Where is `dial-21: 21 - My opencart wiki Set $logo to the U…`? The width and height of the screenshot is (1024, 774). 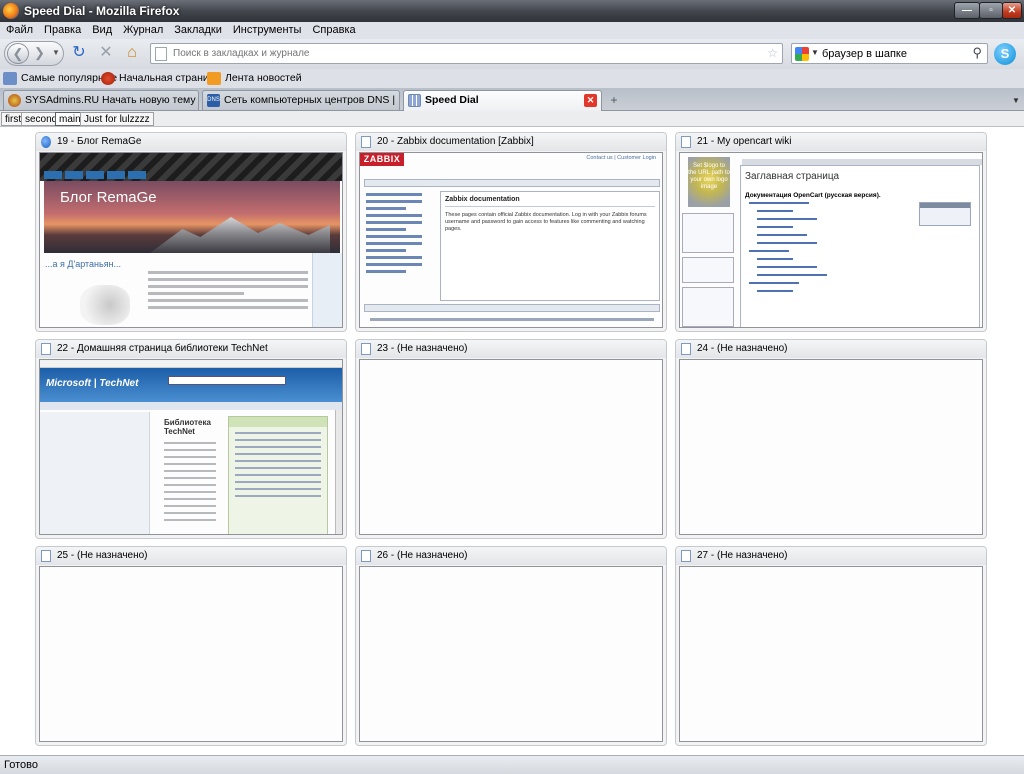
dial-21: 21 - My opencart wiki Set $logo to the U… is located at coordinates (831, 232).